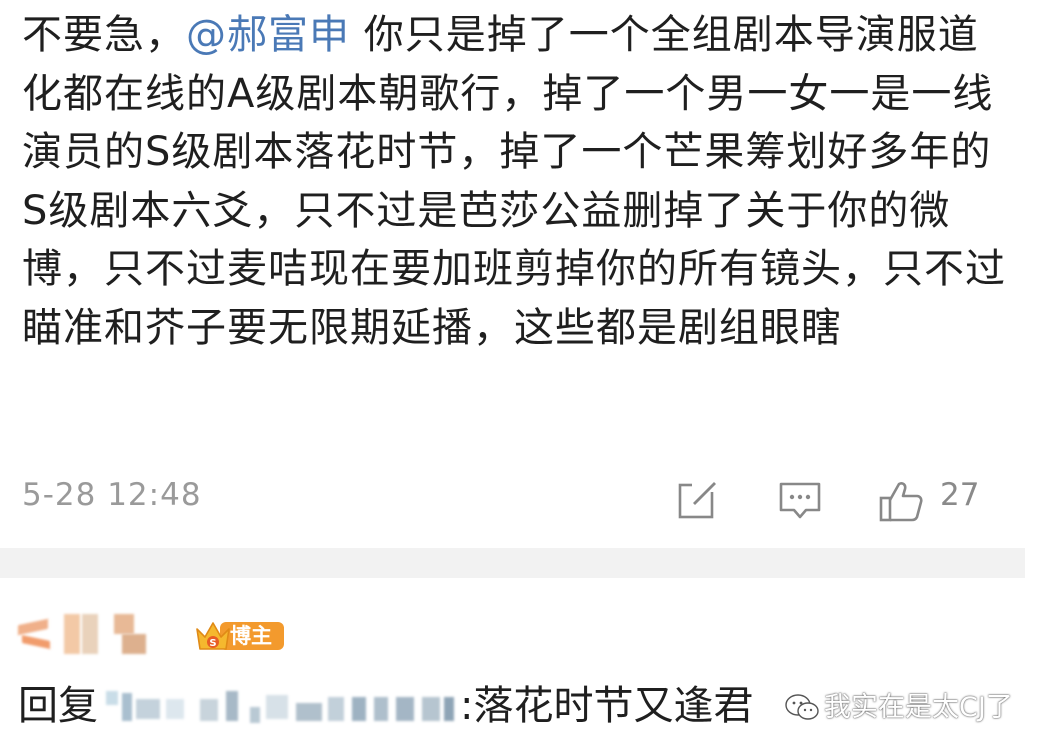 This screenshot has height=754, width=1046. Describe the element at coordinates (213, 636) in the screenshot. I see `crown-icon: S` at that location.